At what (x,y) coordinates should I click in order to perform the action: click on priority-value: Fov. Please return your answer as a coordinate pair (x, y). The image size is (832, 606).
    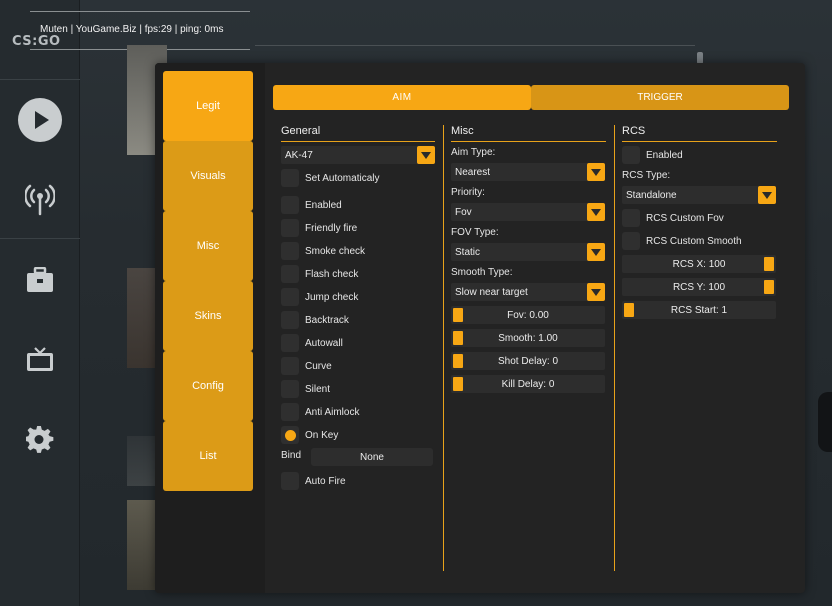
    Looking at the image, I should click on (463, 212).